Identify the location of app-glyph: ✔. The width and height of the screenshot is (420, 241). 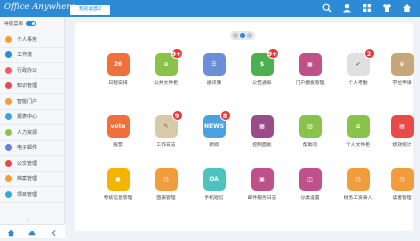
(358, 64).